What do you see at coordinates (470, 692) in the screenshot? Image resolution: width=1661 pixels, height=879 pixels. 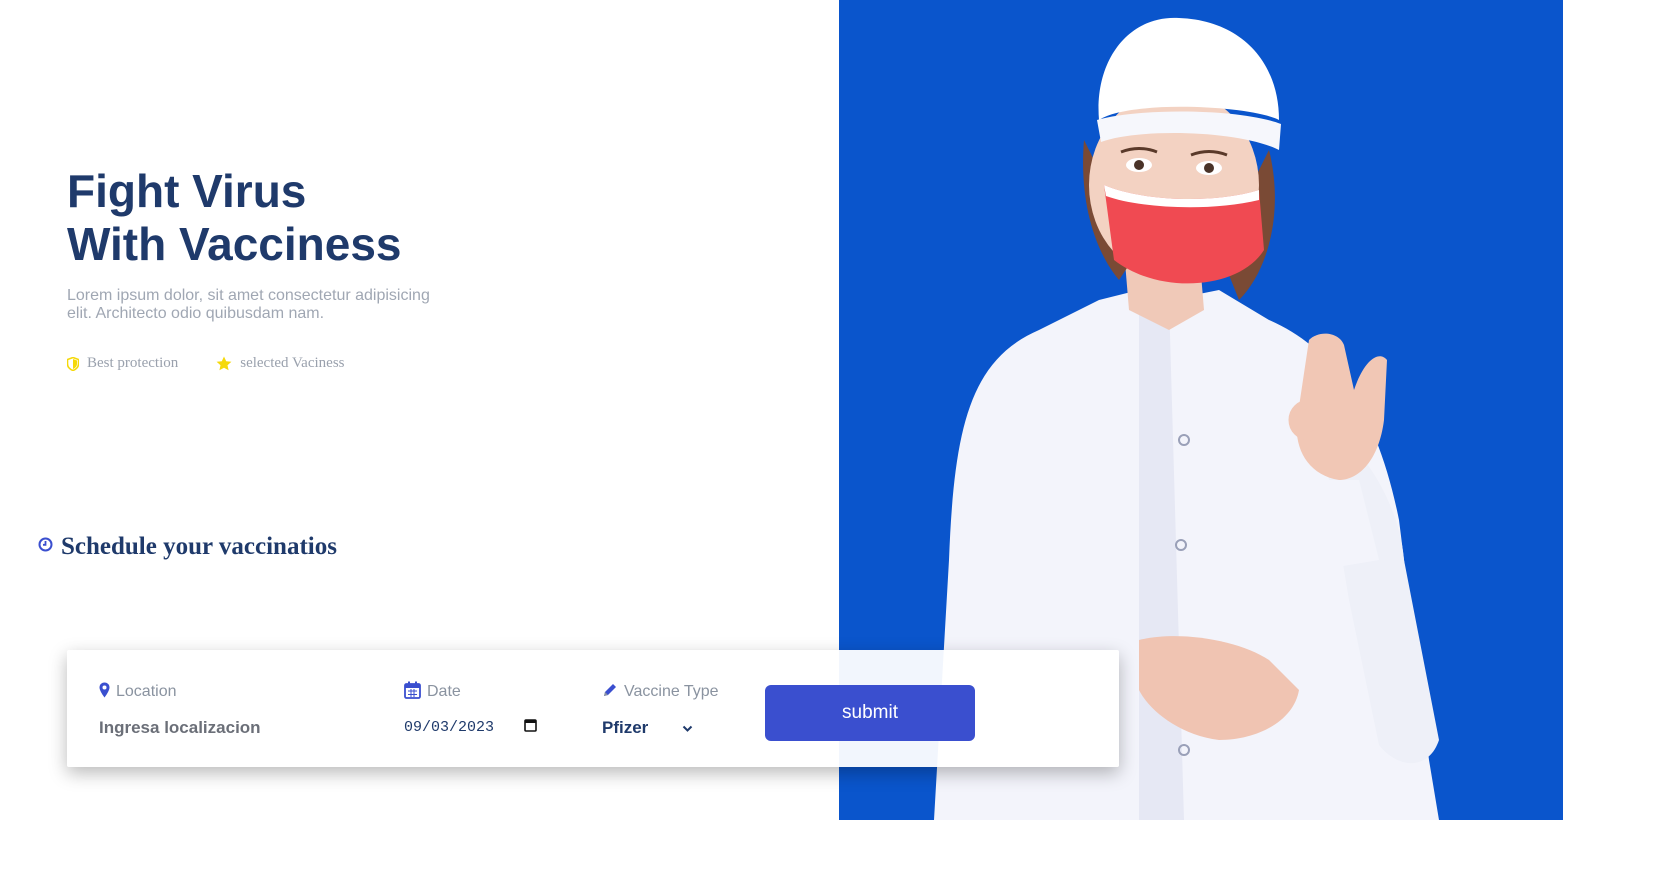 I see `date-label-row: Date` at bounding box center [470, 692].